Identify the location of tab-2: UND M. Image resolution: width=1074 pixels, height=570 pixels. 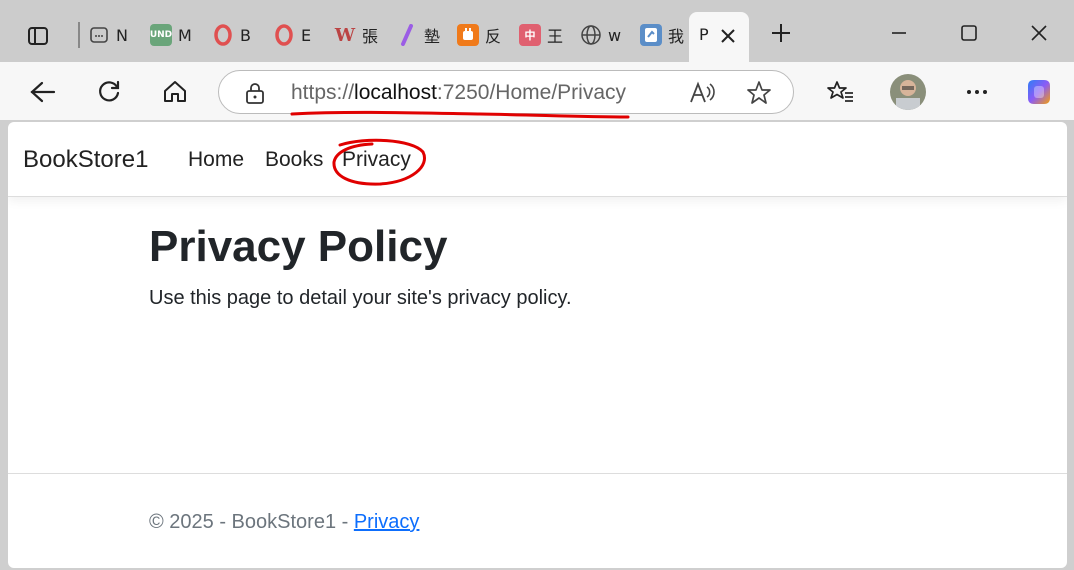
(171, 35).